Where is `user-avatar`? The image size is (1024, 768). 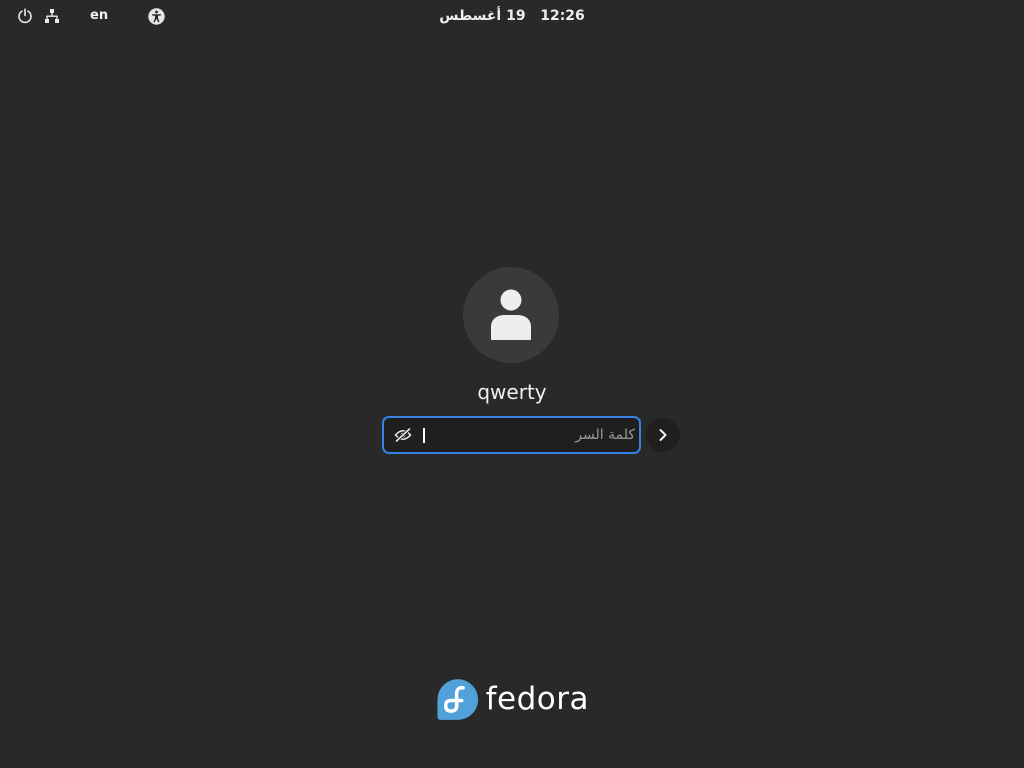 user-avatar is located at coordinates (511, 315).